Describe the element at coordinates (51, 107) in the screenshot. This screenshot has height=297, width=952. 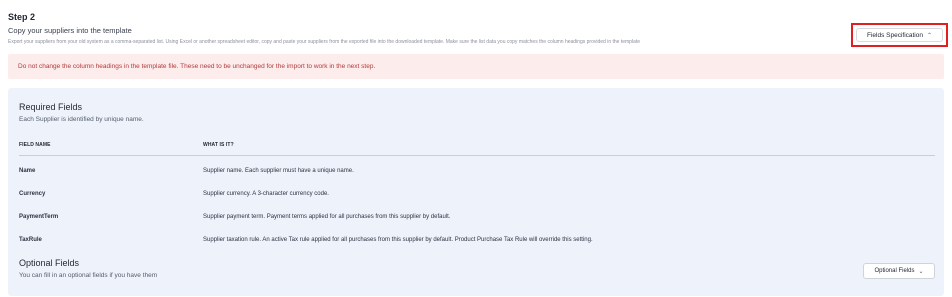
I see `required-fields-title: Required Fields` at that location.